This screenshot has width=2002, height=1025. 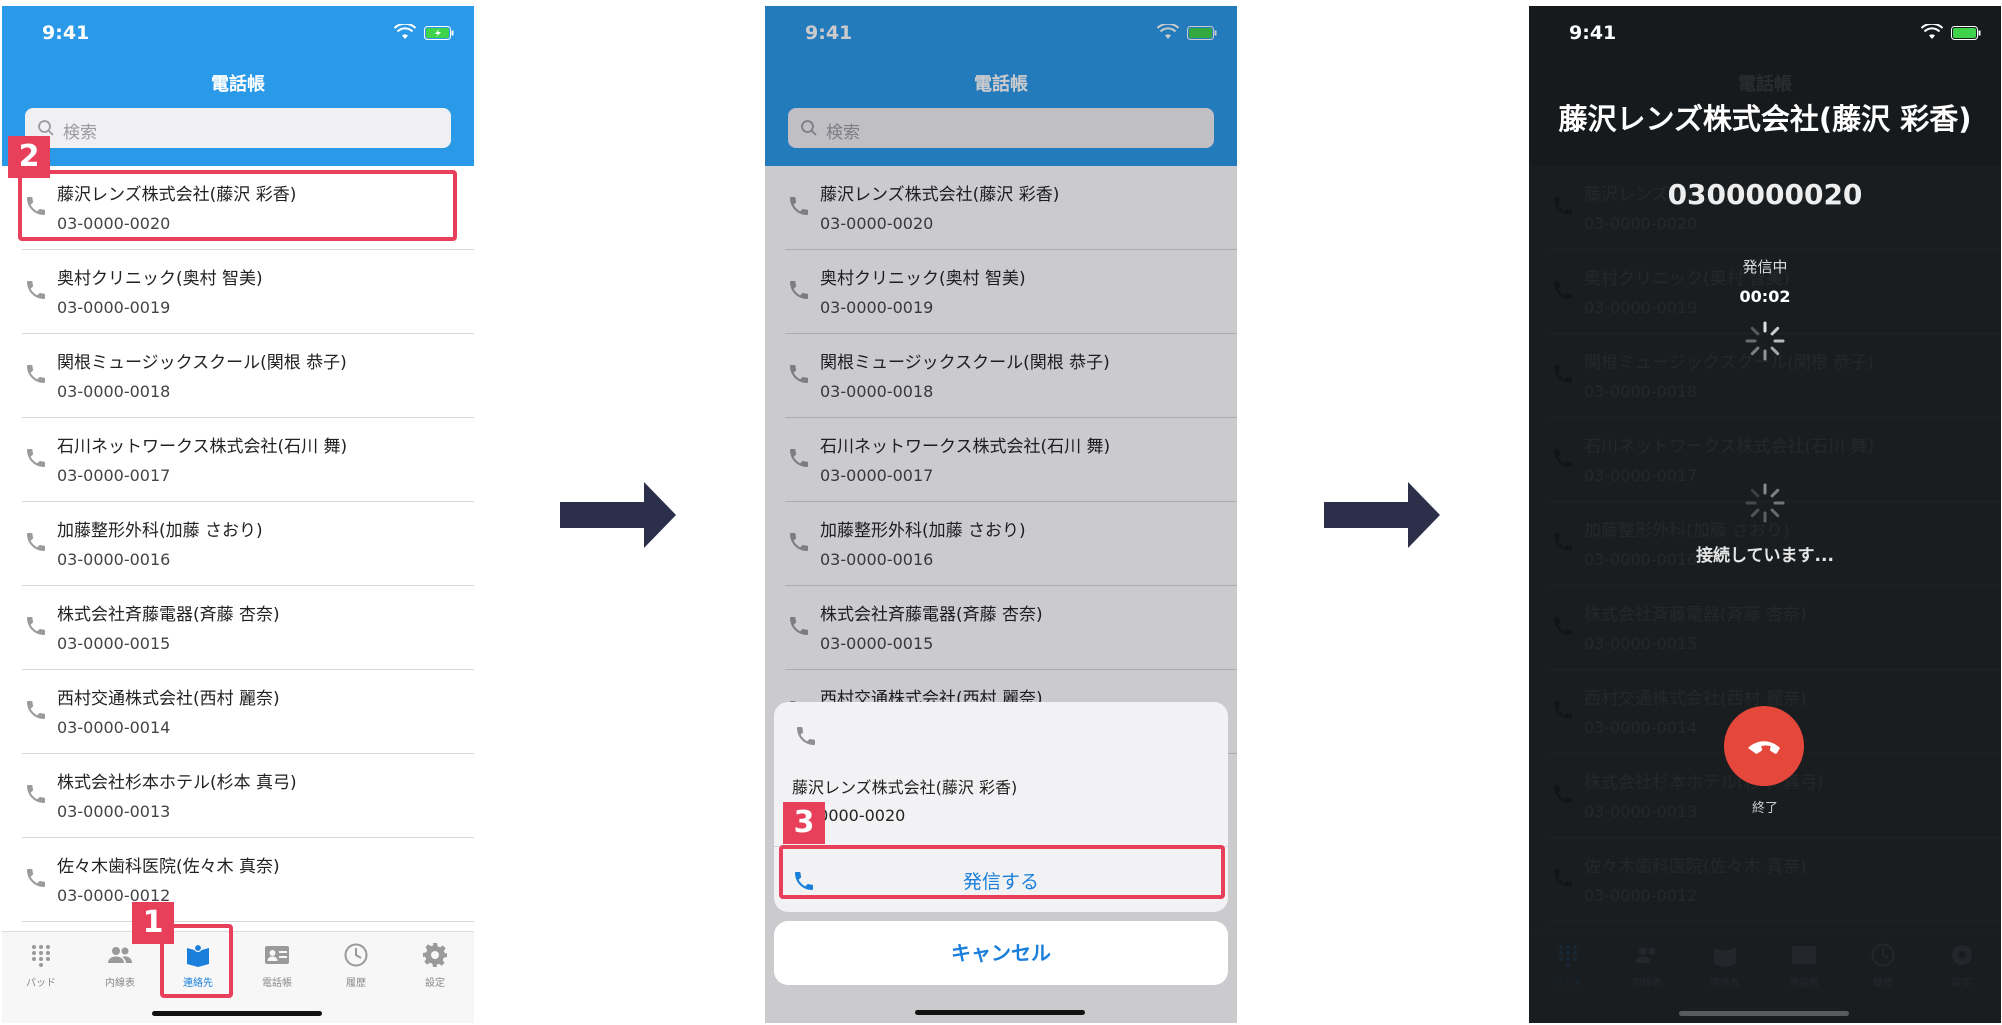 What do you see at coordinates (356, 955) in the screenshot?
I see `clock-icon` at bounding box center [356, 955].